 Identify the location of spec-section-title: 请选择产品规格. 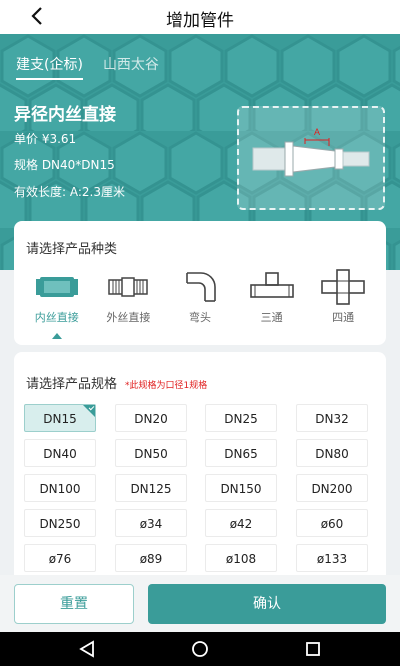
(72, 384).